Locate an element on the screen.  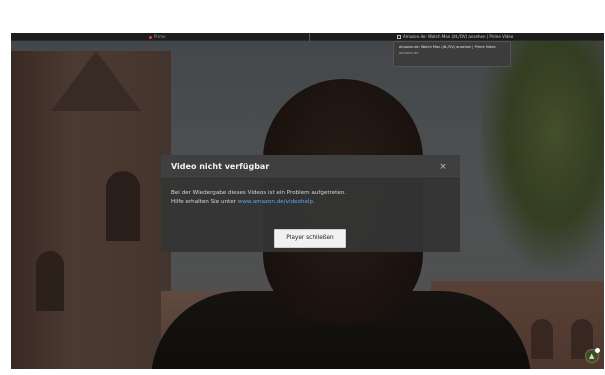
tooltip-domain: amazon.de is located at coordinates (409, 53).